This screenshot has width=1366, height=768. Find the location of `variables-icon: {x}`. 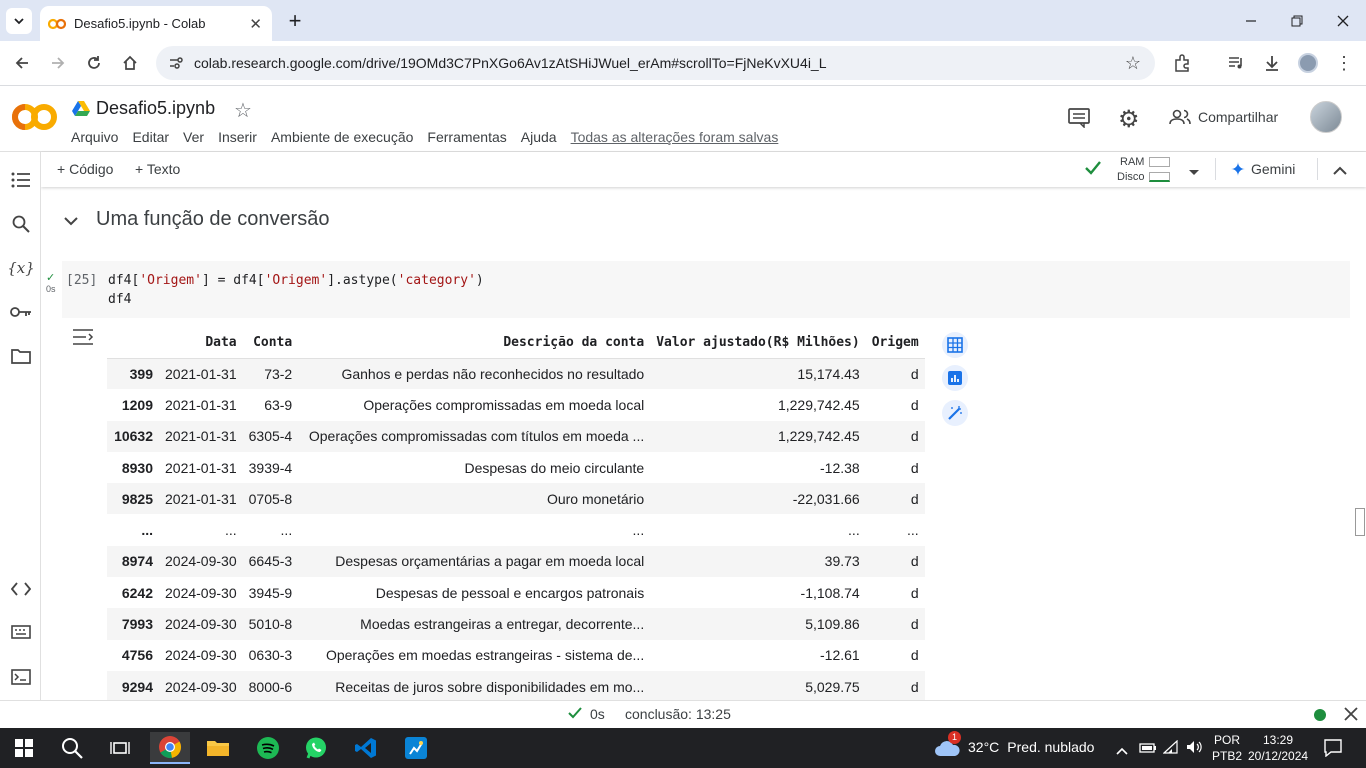

variables-icon: {x} is located at coordinates (21, 268).